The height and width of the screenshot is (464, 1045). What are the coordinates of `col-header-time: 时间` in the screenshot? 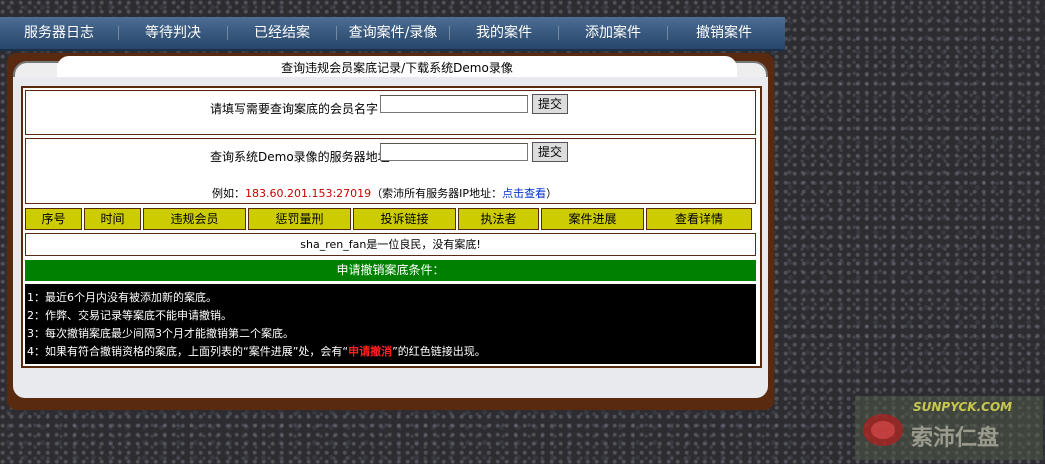 It's located at (112, 219).